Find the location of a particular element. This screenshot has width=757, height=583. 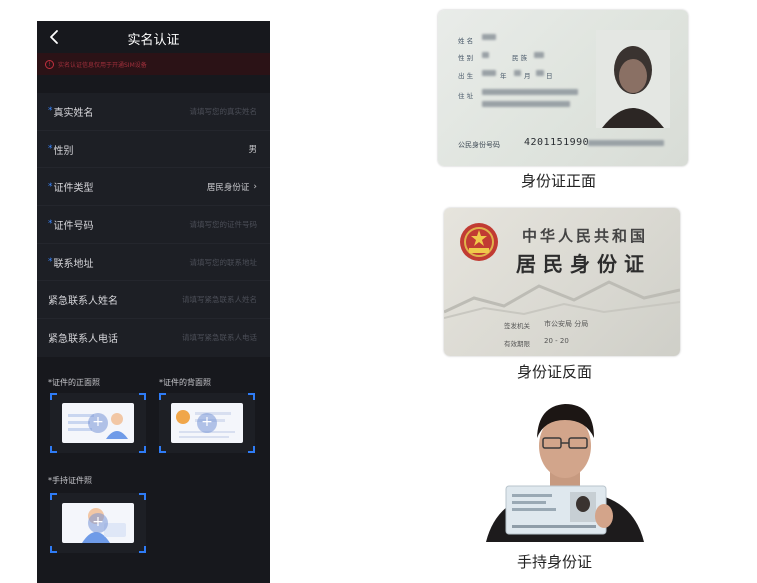

country-name: 中华人民共和国 is located at coordinates (585, 236).